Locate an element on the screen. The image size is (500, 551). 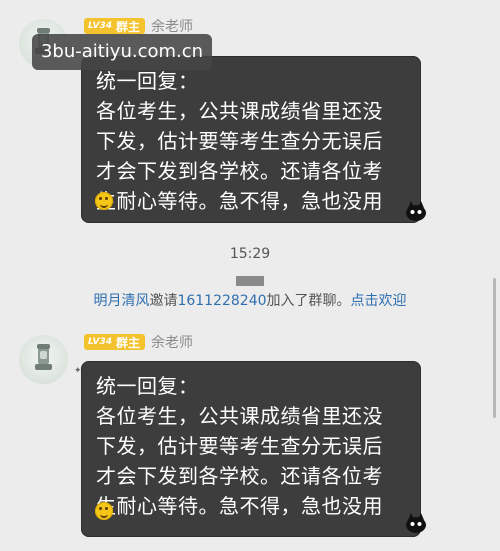
joined-text: 加入了群聊。 is located at coordinates (308, 301).